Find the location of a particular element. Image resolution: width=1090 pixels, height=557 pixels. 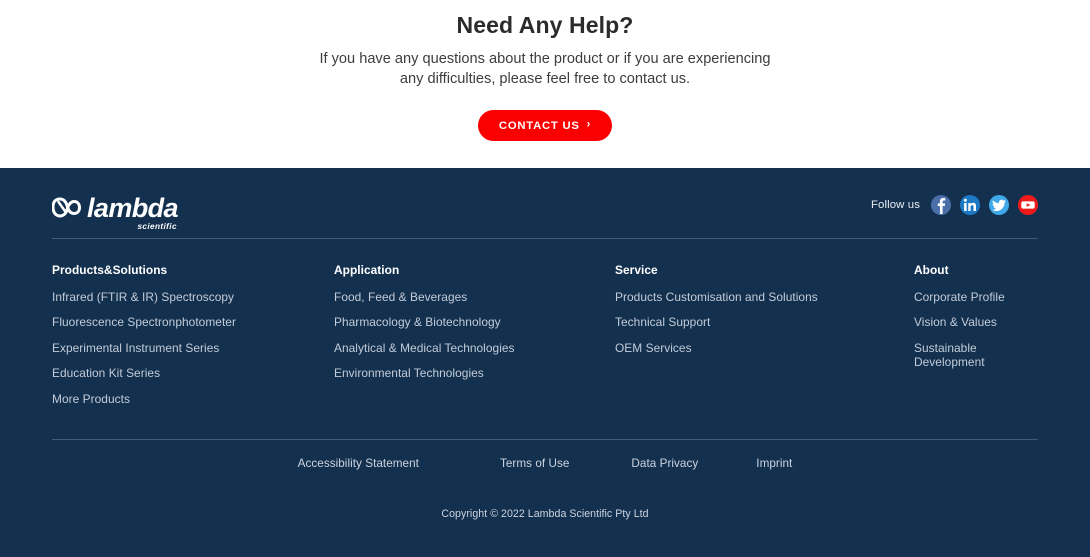

follow-us-label: Follow us is located at coordinates (895, 205).